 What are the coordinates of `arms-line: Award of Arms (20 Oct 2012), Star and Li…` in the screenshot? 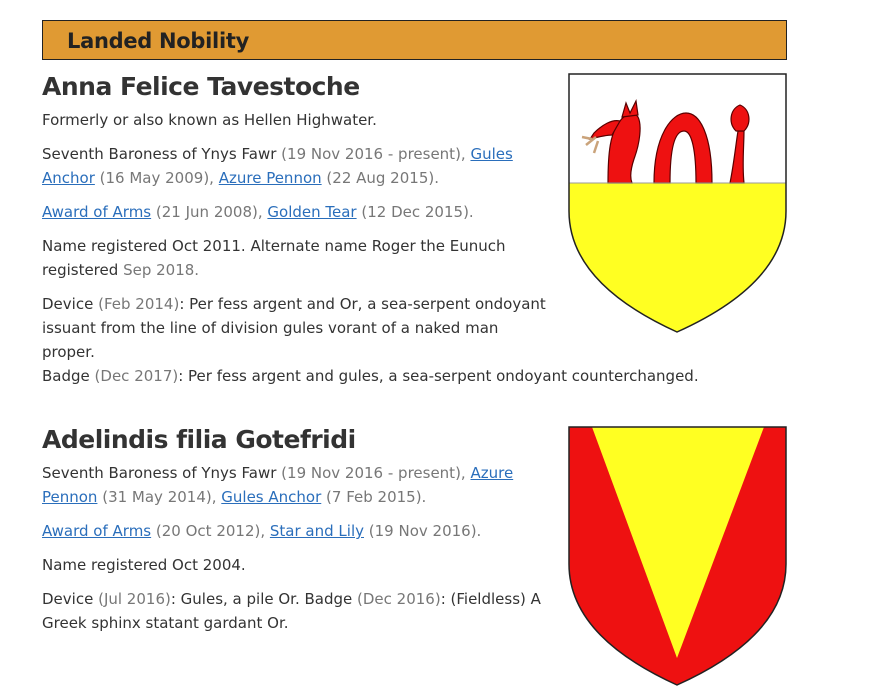 It's located at (297, 531).